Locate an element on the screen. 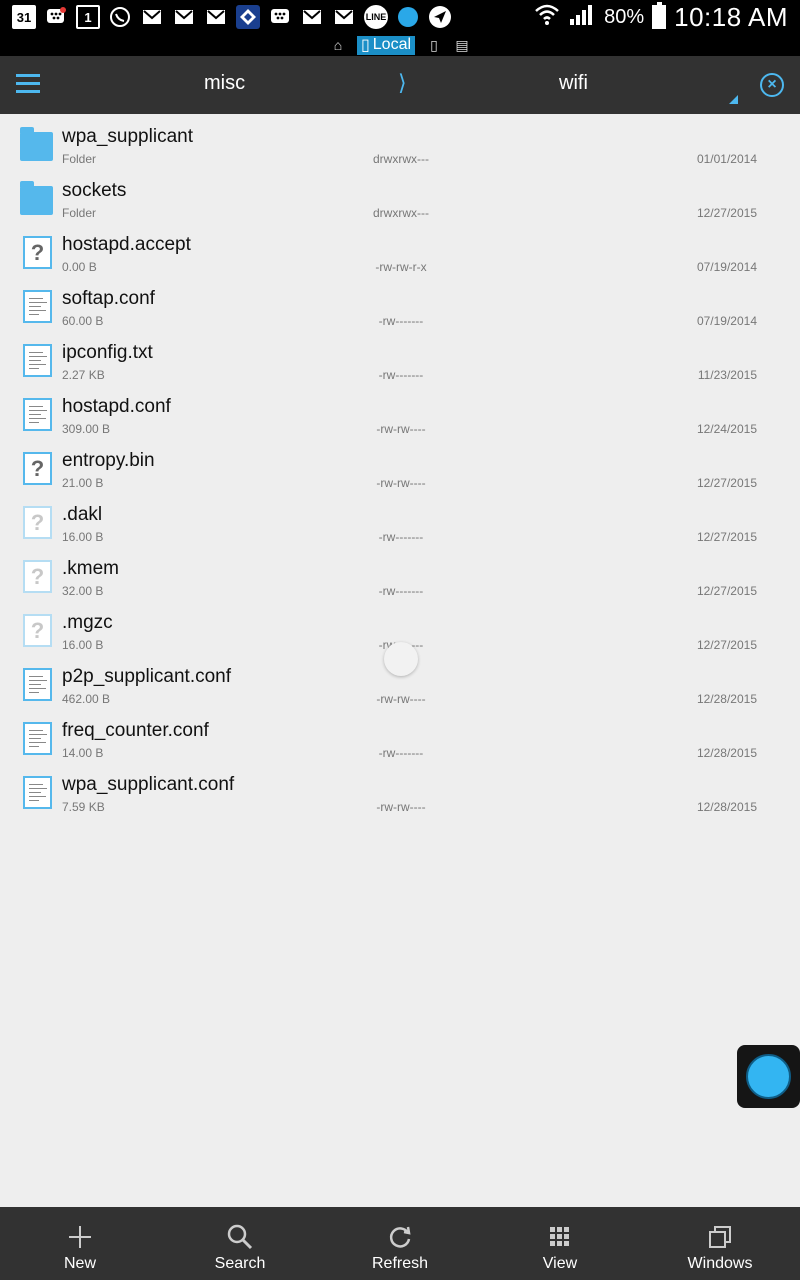 The height and width of the screenshot is (1280, 800). file-name: .kmem is located at coordinates (90, 568).